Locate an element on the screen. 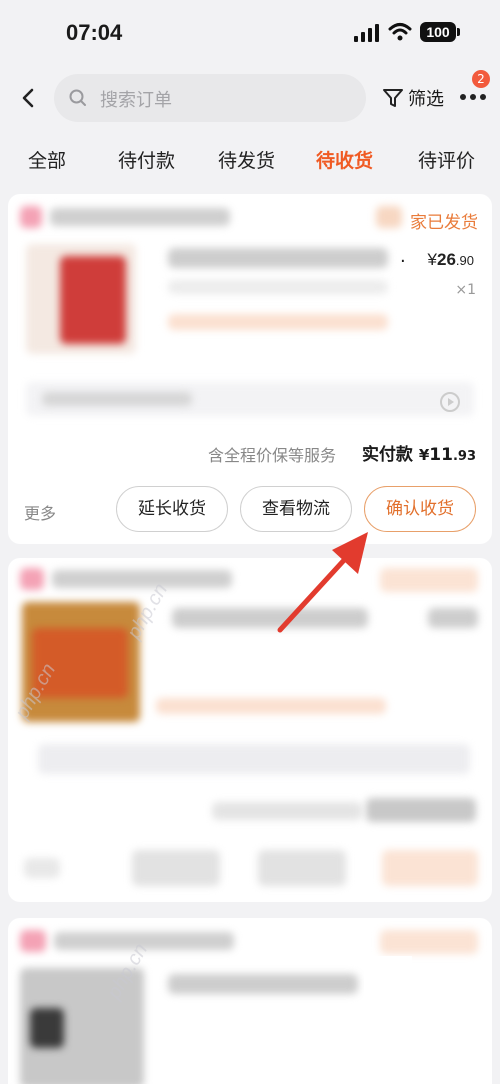  wifi-icon is located at coordinates (400, 32).